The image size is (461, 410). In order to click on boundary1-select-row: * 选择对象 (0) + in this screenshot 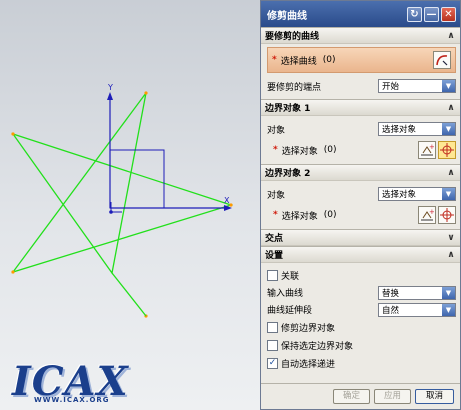, I will do `click(361, 150)`.